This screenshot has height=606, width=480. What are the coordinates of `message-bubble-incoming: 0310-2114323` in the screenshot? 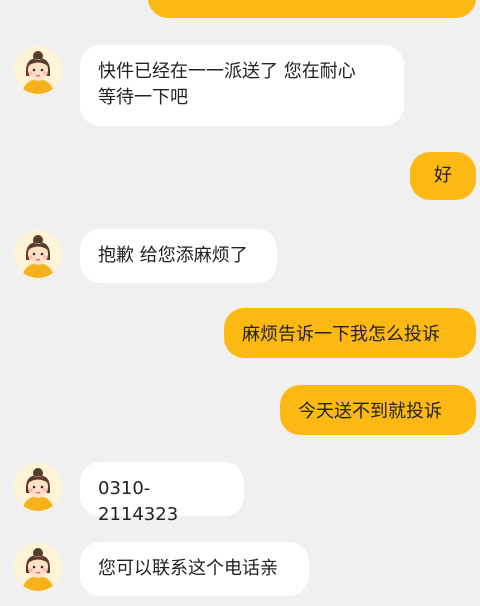 It's located at (162, 493).